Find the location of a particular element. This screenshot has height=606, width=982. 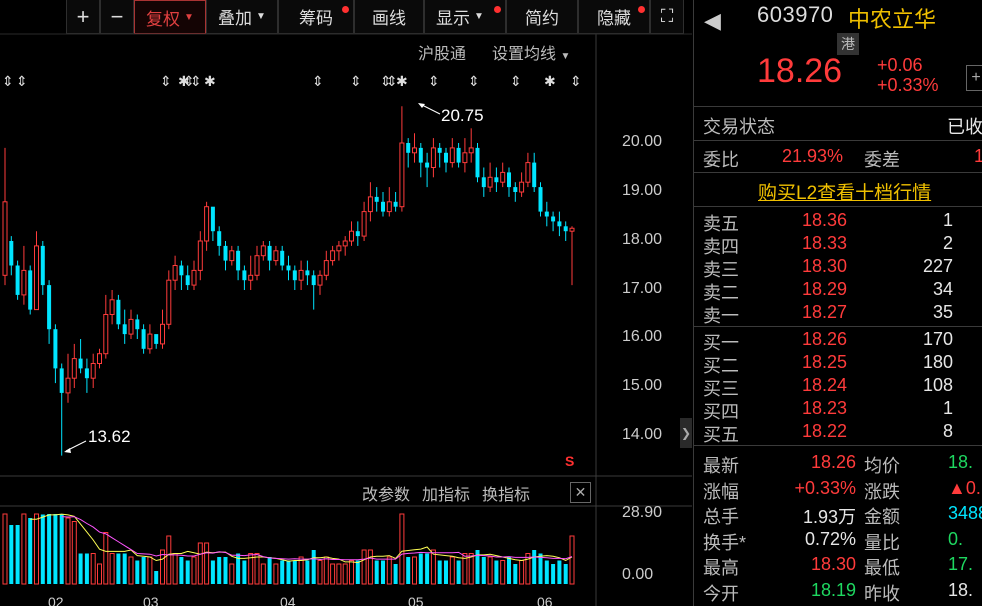

s-marker-icon: S is located at coordinates (569, 461).